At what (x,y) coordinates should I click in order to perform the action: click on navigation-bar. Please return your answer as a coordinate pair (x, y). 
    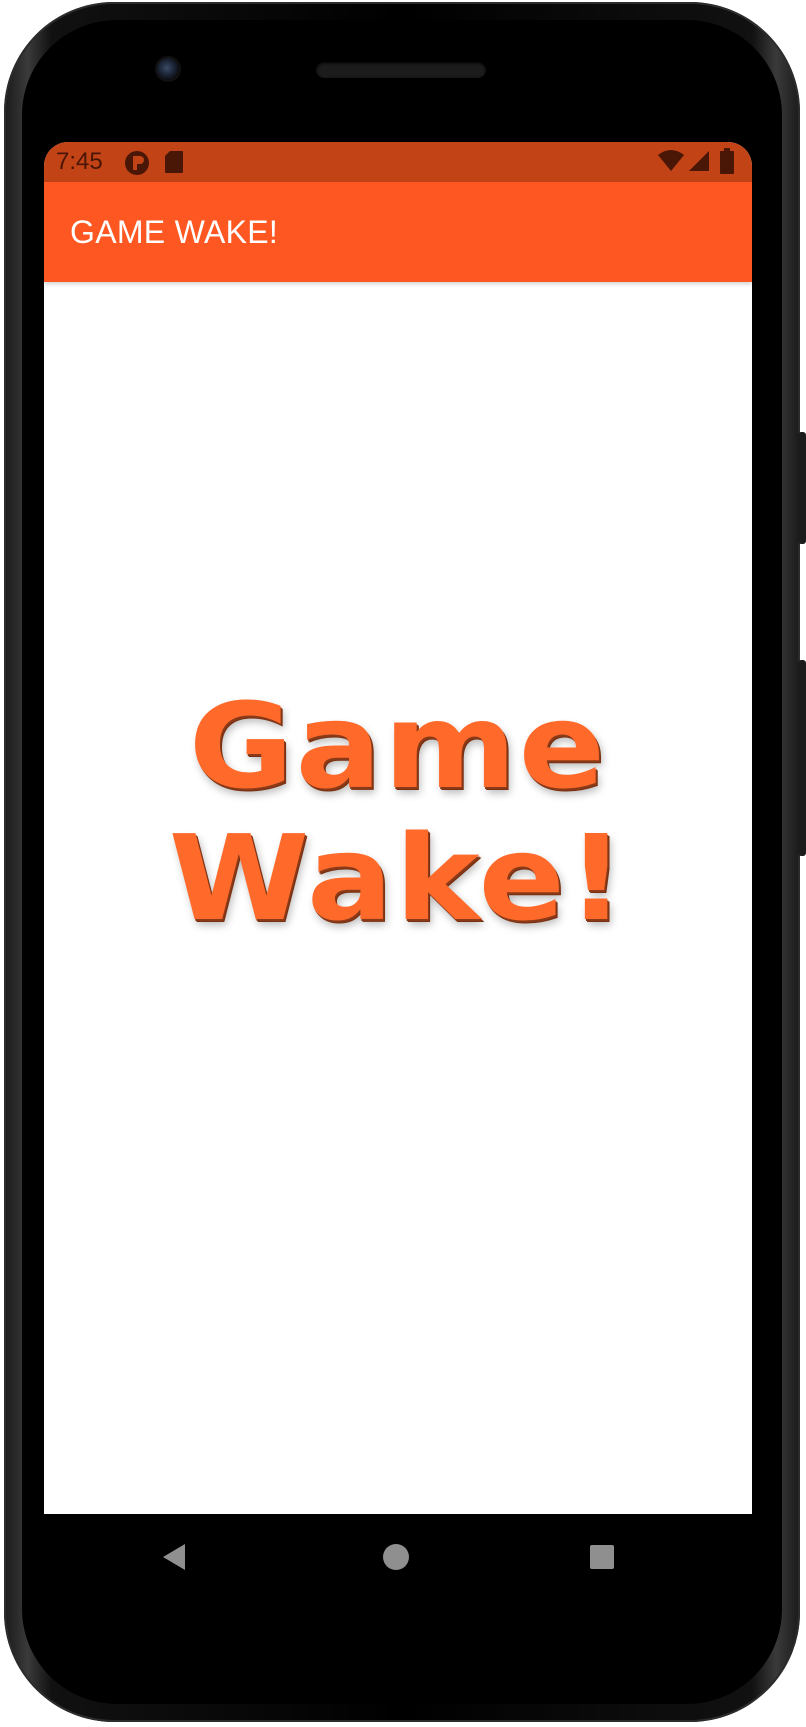
    Looking at the image, I should click on (398, 1557).